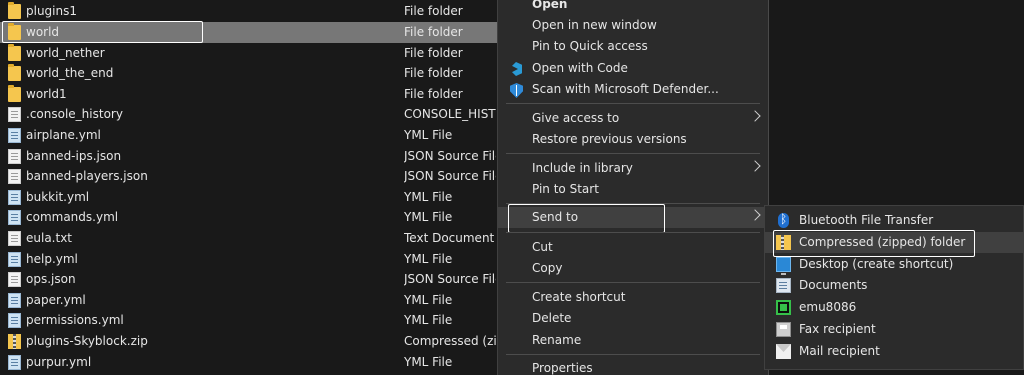 This screenshot has width=1024, height=375. I want to click on sendto-mail: Mail recipient, so click(894, 351).